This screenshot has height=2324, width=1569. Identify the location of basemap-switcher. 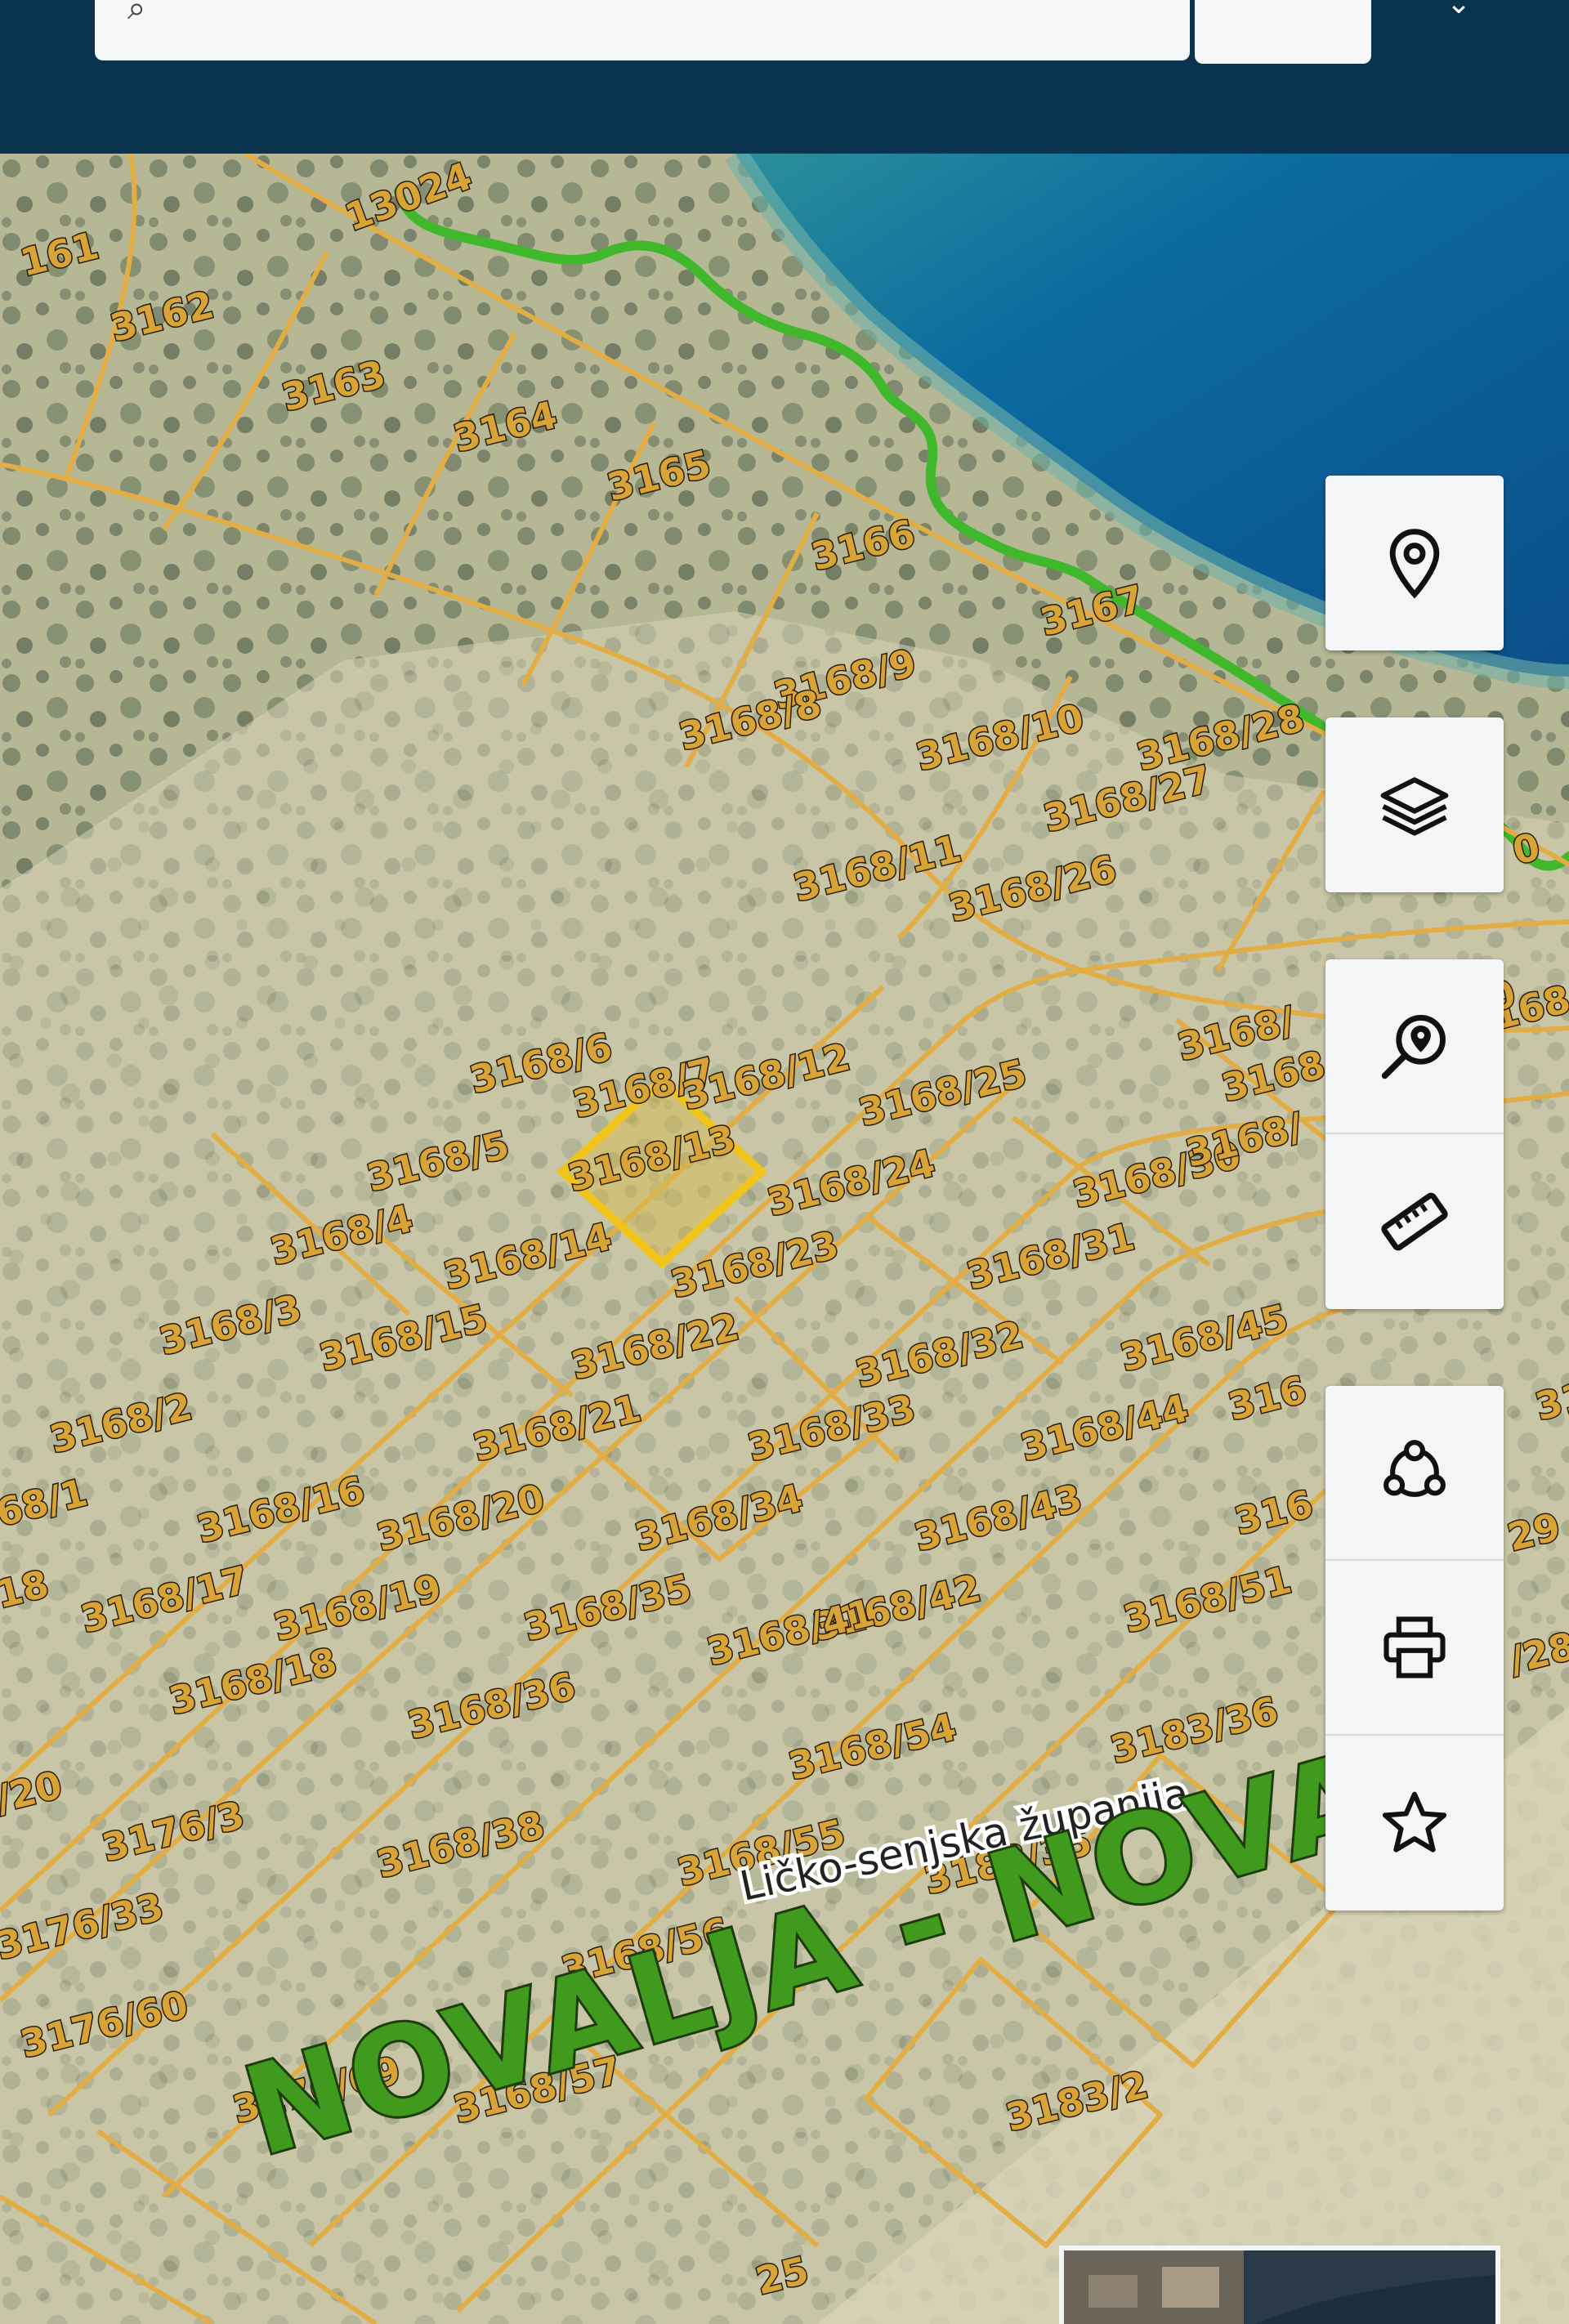
(1279, 2285).